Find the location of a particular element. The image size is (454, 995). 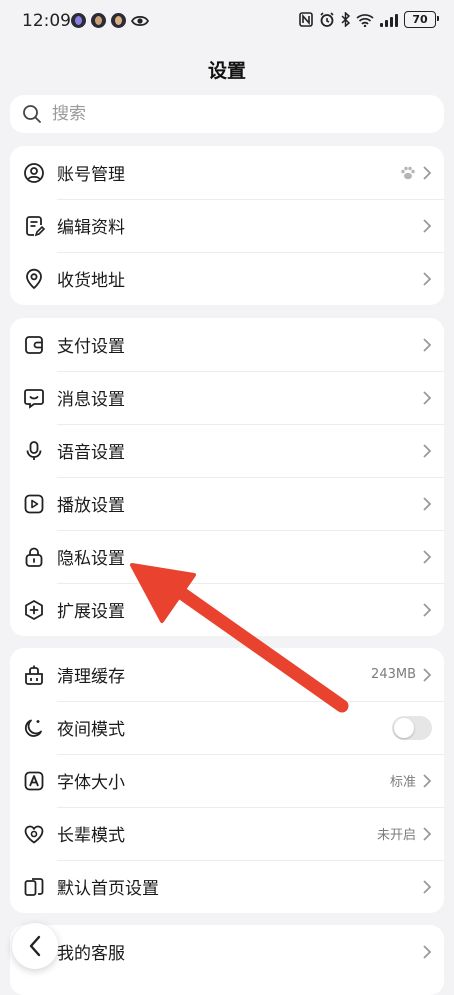

settings-item-label: 编辑资料 is located at coordinates (91, 228).